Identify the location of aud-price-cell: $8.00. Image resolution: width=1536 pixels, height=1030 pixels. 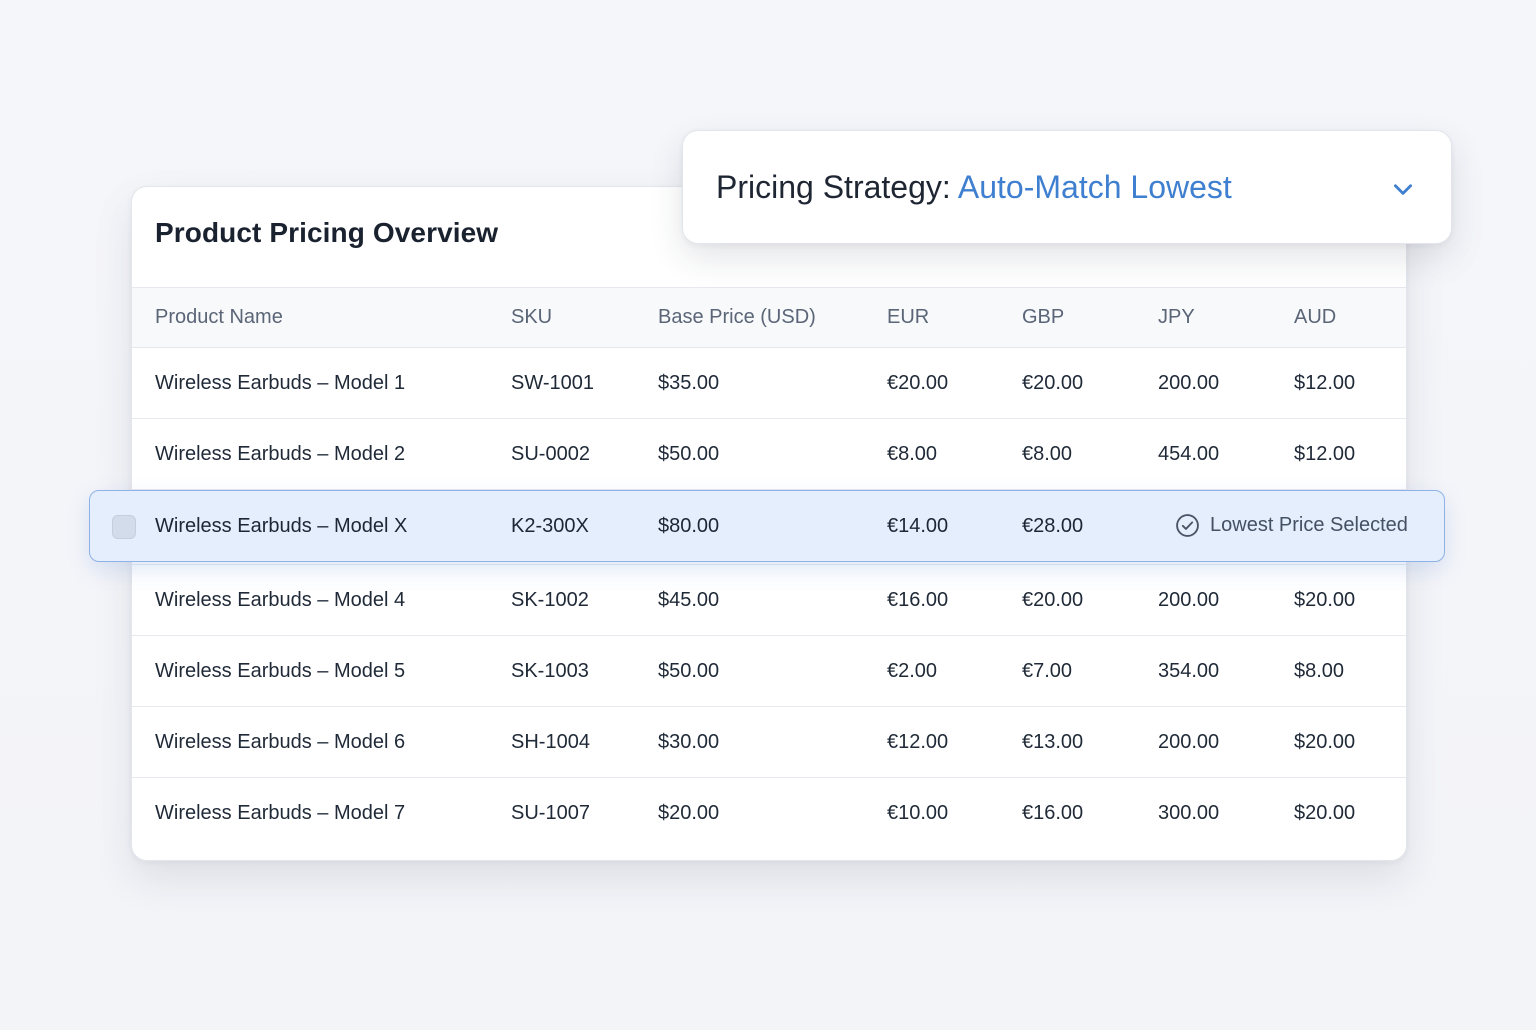
(1319, 671).